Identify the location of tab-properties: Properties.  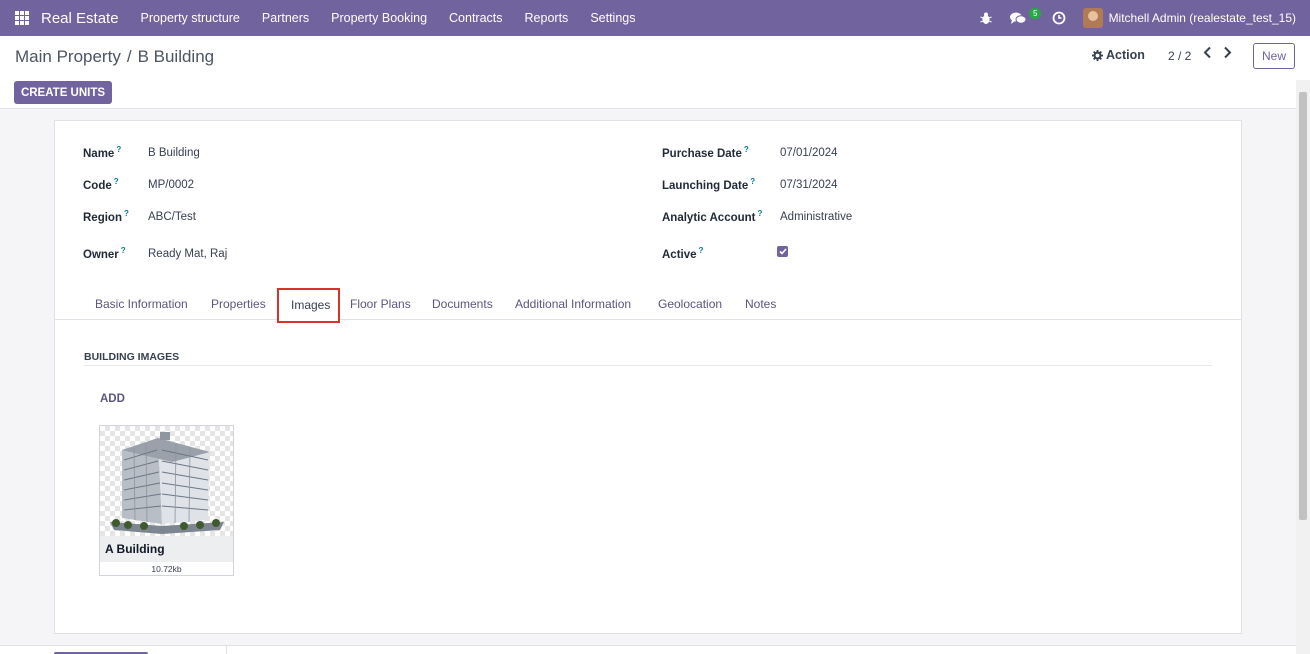
(238, 304).